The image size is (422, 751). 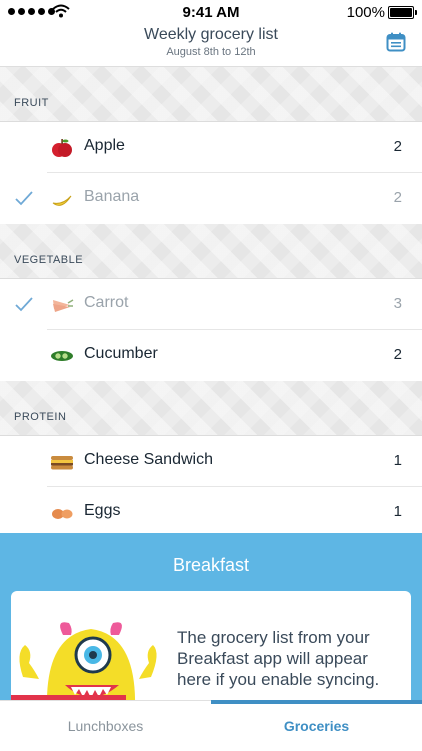 I want to click on active-tab-indicator, so click(x=316, y=702).